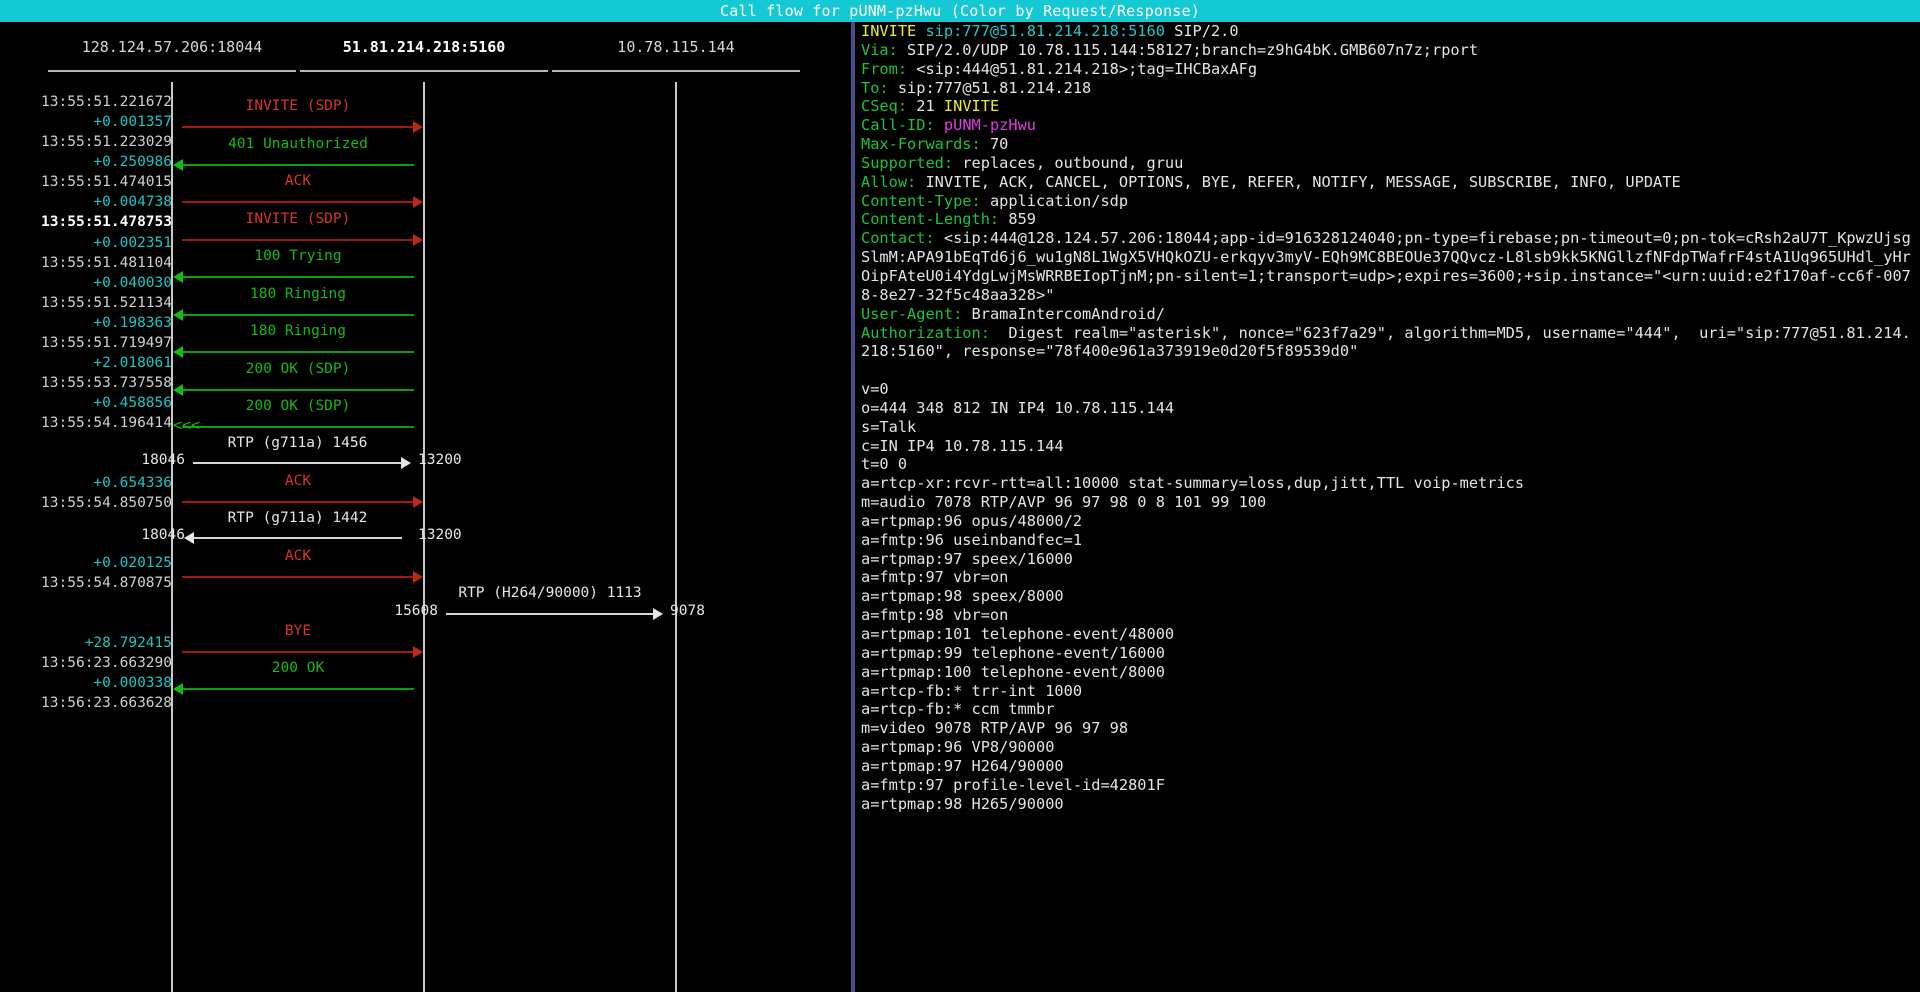 The width and height of the screenshot is (1920, 992). I want to click on sip-token-uri: sip:777@51.81.214.218:5160, so click(1045, 31).